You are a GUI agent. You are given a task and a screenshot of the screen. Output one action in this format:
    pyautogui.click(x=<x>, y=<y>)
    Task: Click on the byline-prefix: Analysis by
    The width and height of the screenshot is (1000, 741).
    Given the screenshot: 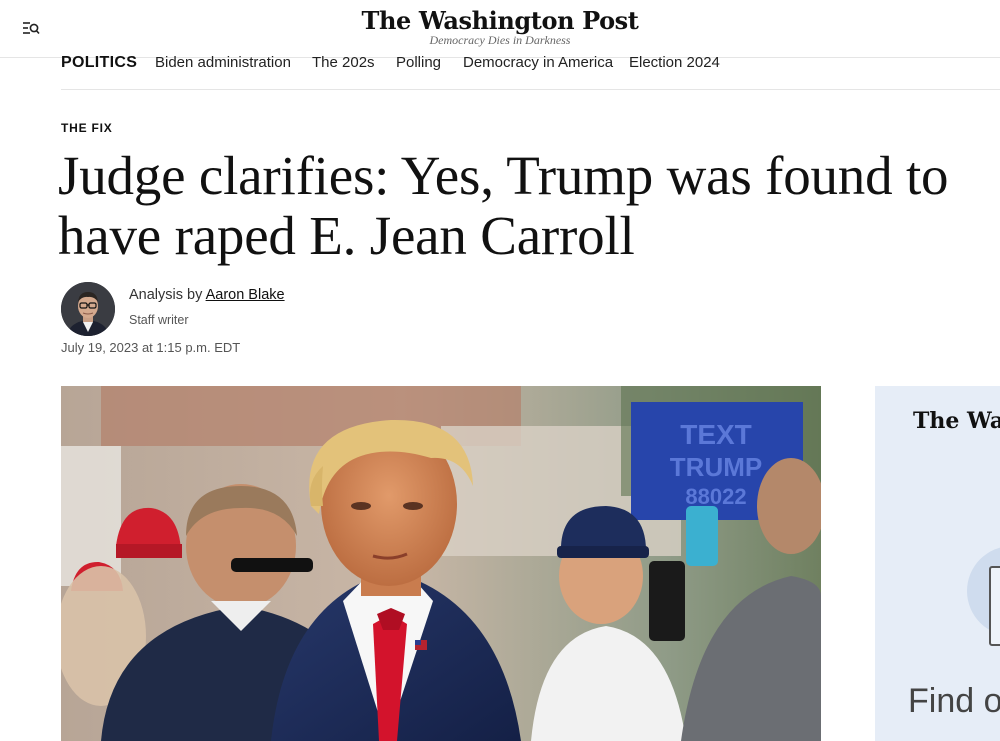 What is the action you would take?
    pyautogui.click(x=166, y=295)
    